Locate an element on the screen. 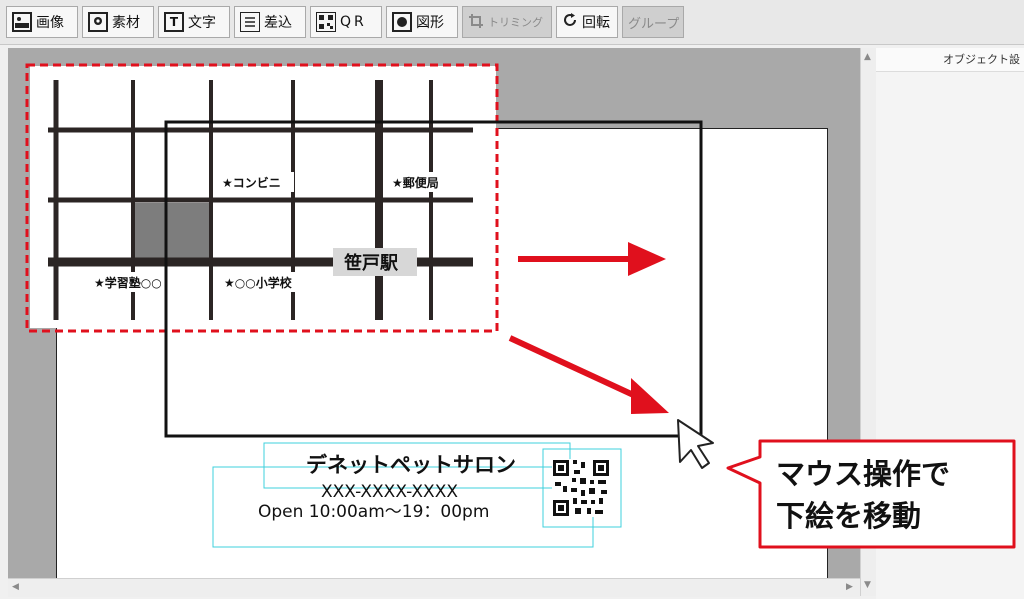 This screenshot has width=1024, height=599. merge-button: 差込 is located at coordinates (270, 22).